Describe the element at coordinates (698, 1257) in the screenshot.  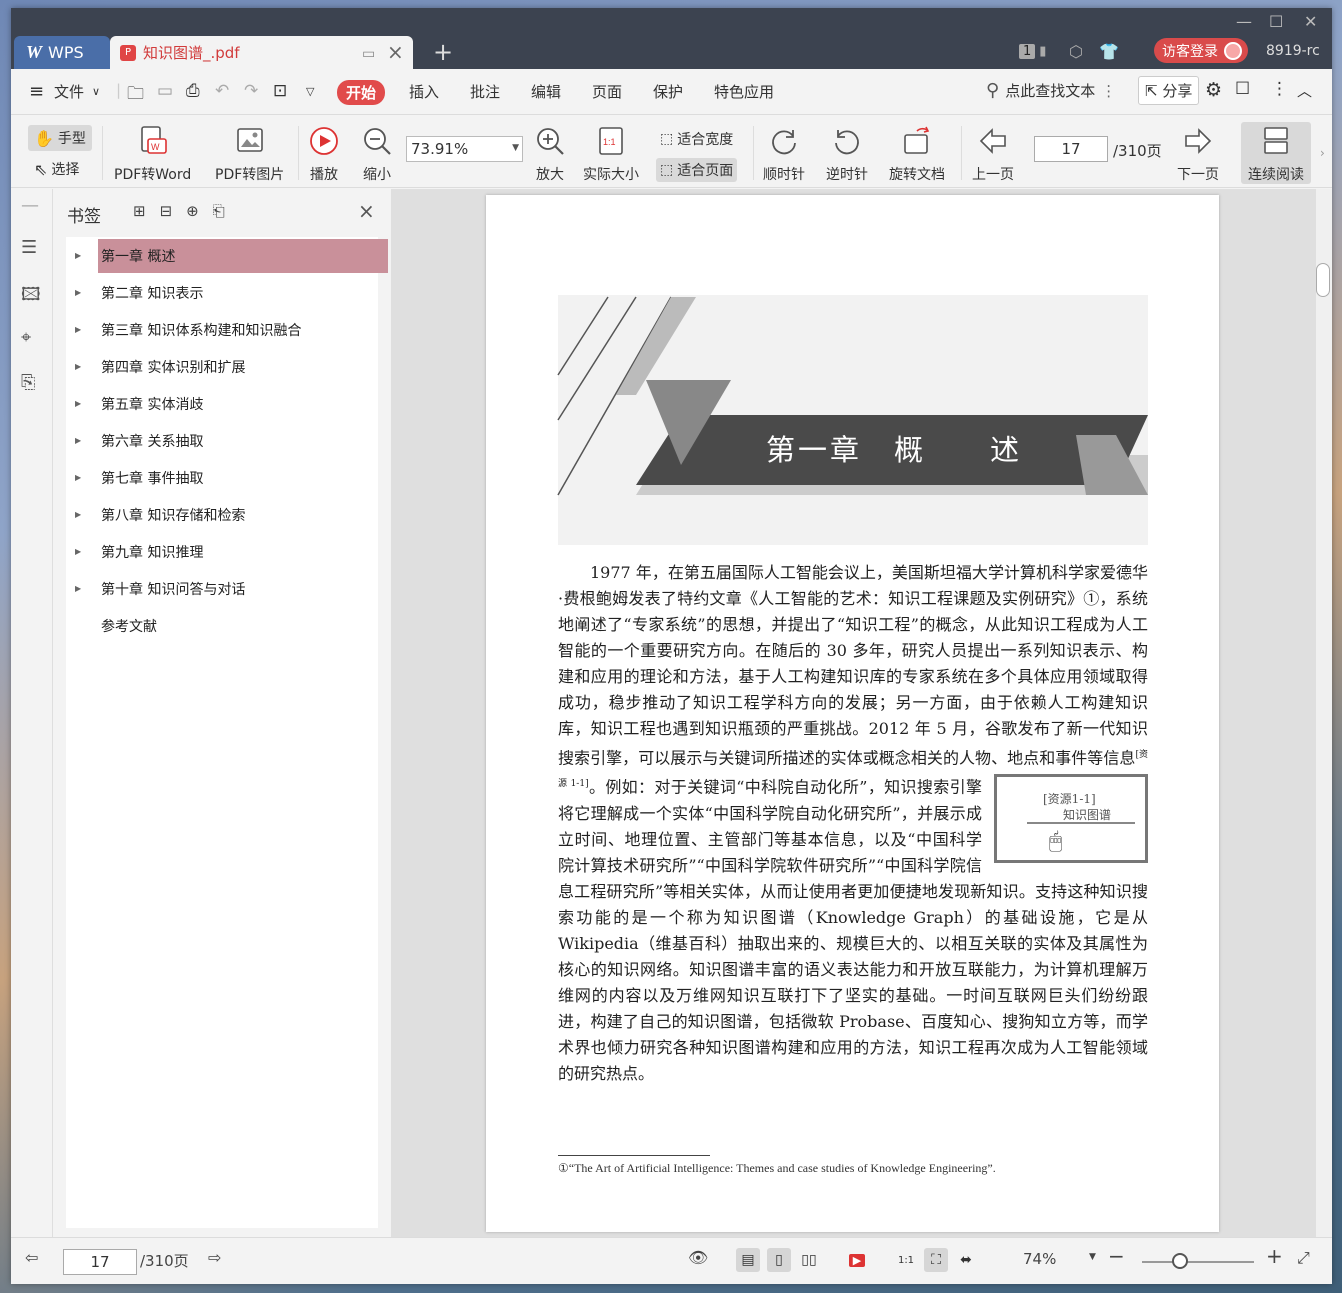
I see `eye-protection-icon: 👁` at that location.